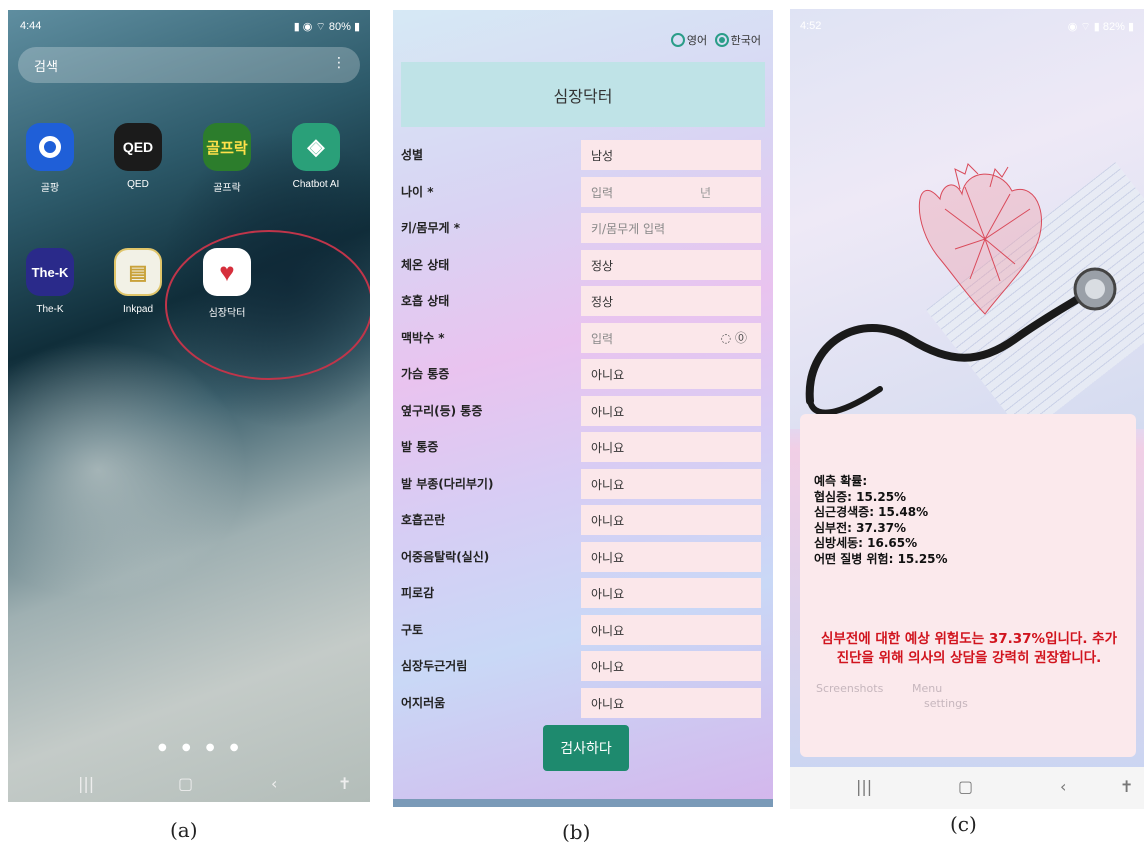 The height and width of the screenshot is (849, 1145). I want to click on form-row: 가슴 통증 아니요, so click(583, 374).